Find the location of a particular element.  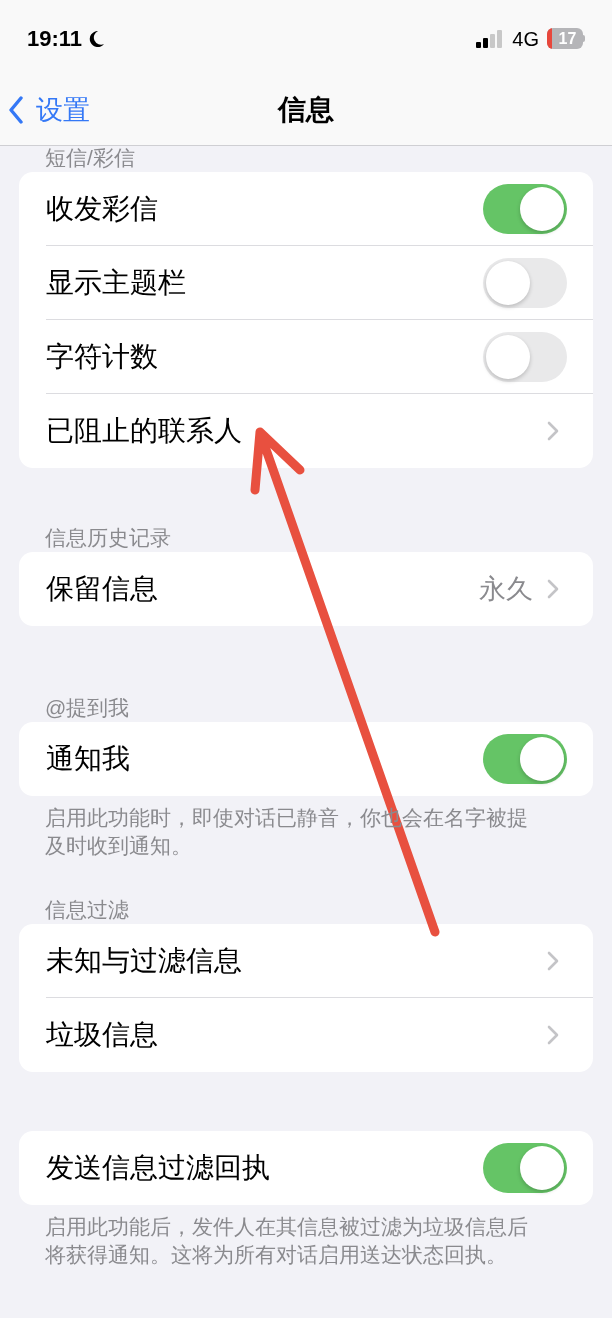

row-value: 永久 is located at coordinates (506, 589).